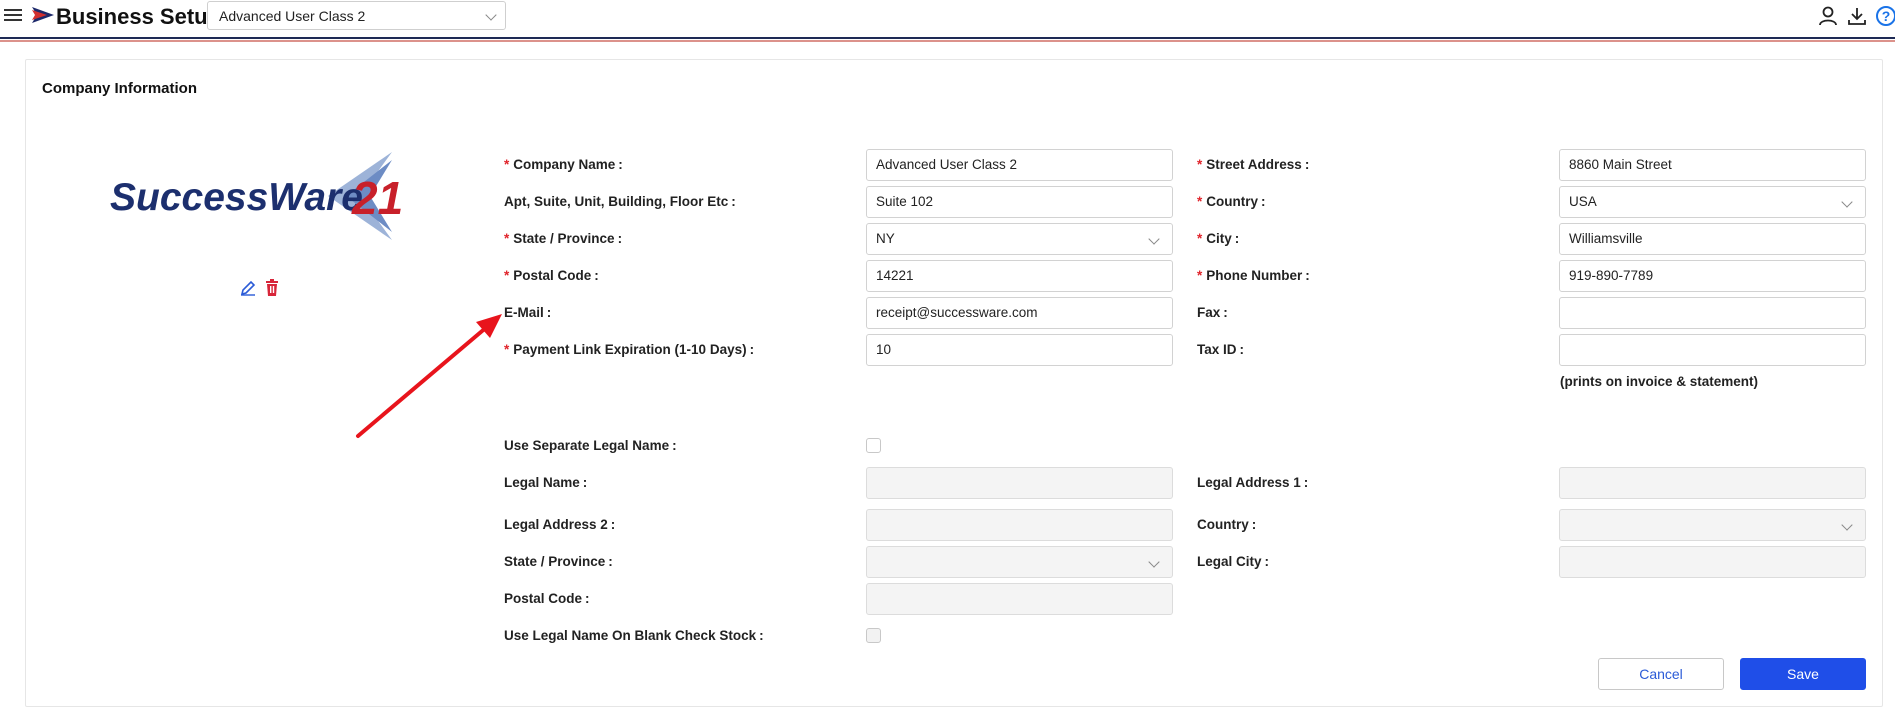 The height and width of the screenshot is (720, 1895). Describe the element at coordinates (1712, 525) in the screenshot. I see `legal-country-select` at that location.